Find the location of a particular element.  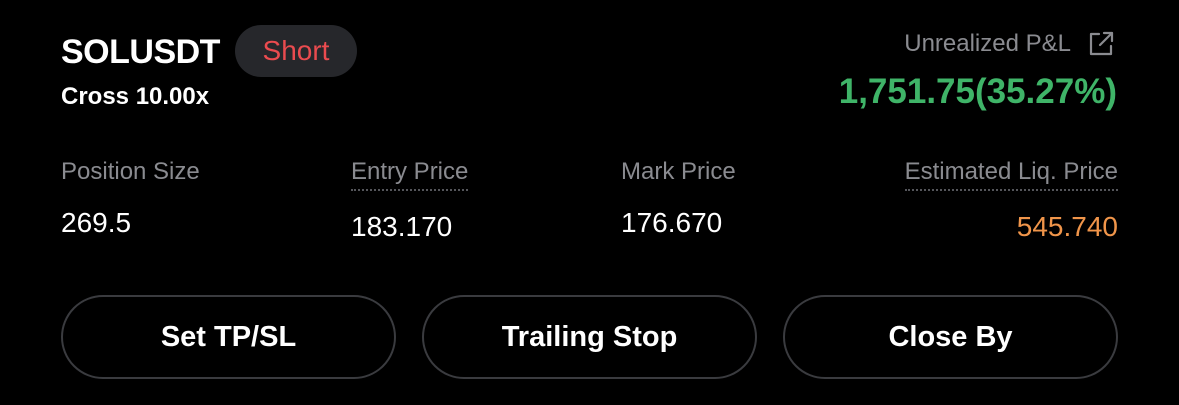

close-by-button: Close By is located at coordinates (950, 337).